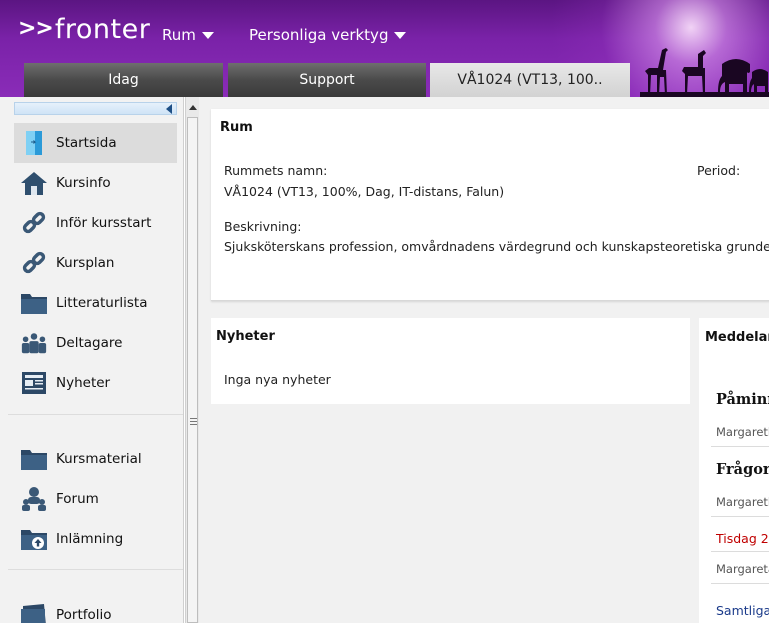 Image resolution: width=769 pixels, height=623 pixels. I want to click on news-panel: Nyheter Inga nya nyheter, so click(450, 361).